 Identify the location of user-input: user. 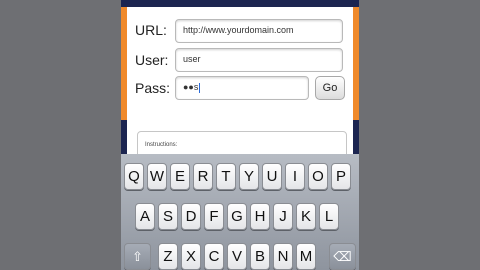
(259, 60).